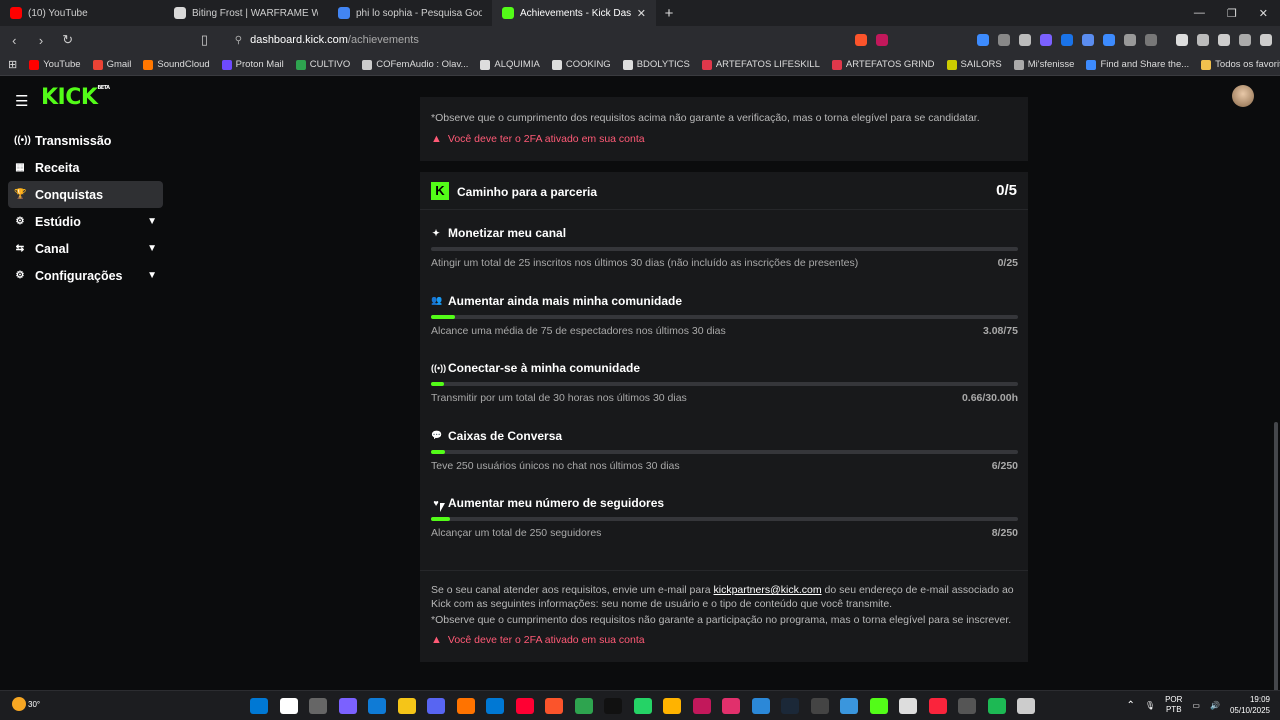 The height and width of the screenshot is (720, 1280). Describe the element at coordinates (989, 398) in the screenshot. I see `goal-value: 0.66/30.00h` at that location.